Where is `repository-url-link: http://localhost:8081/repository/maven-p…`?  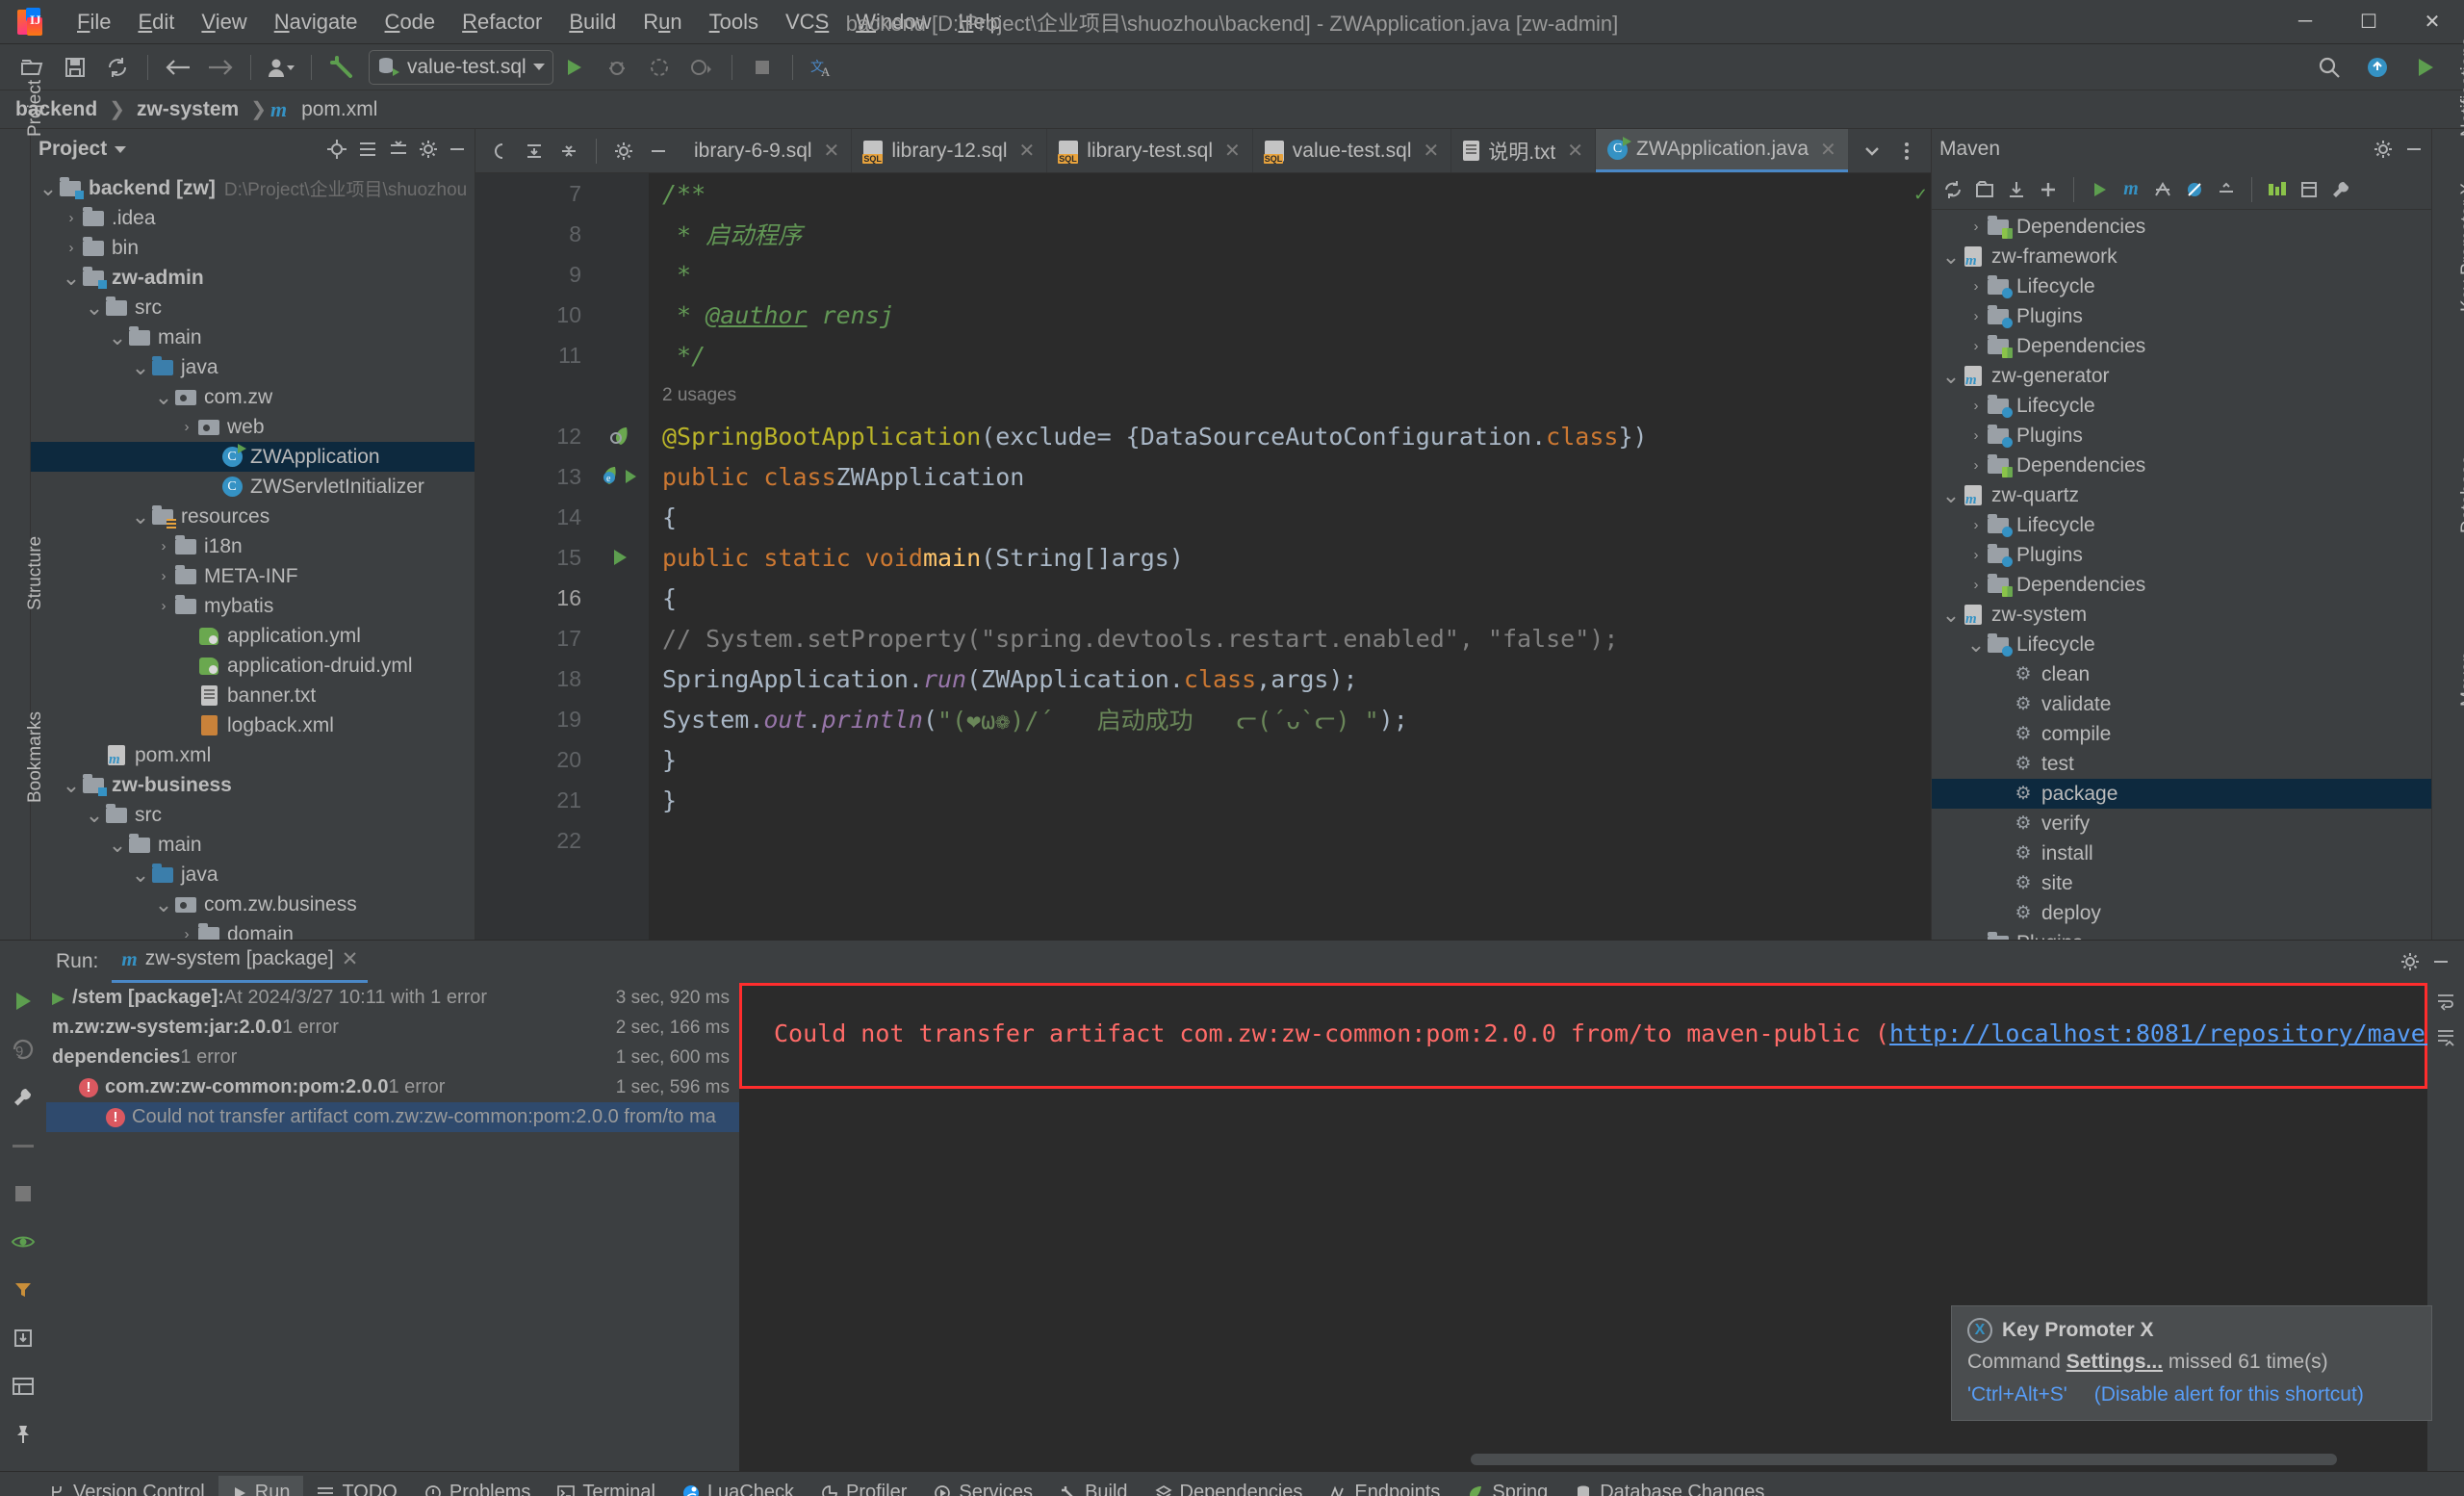
repository-url-link: http://localhost:8081/repository/maven-p… is located at coordinates (2176, 1033).